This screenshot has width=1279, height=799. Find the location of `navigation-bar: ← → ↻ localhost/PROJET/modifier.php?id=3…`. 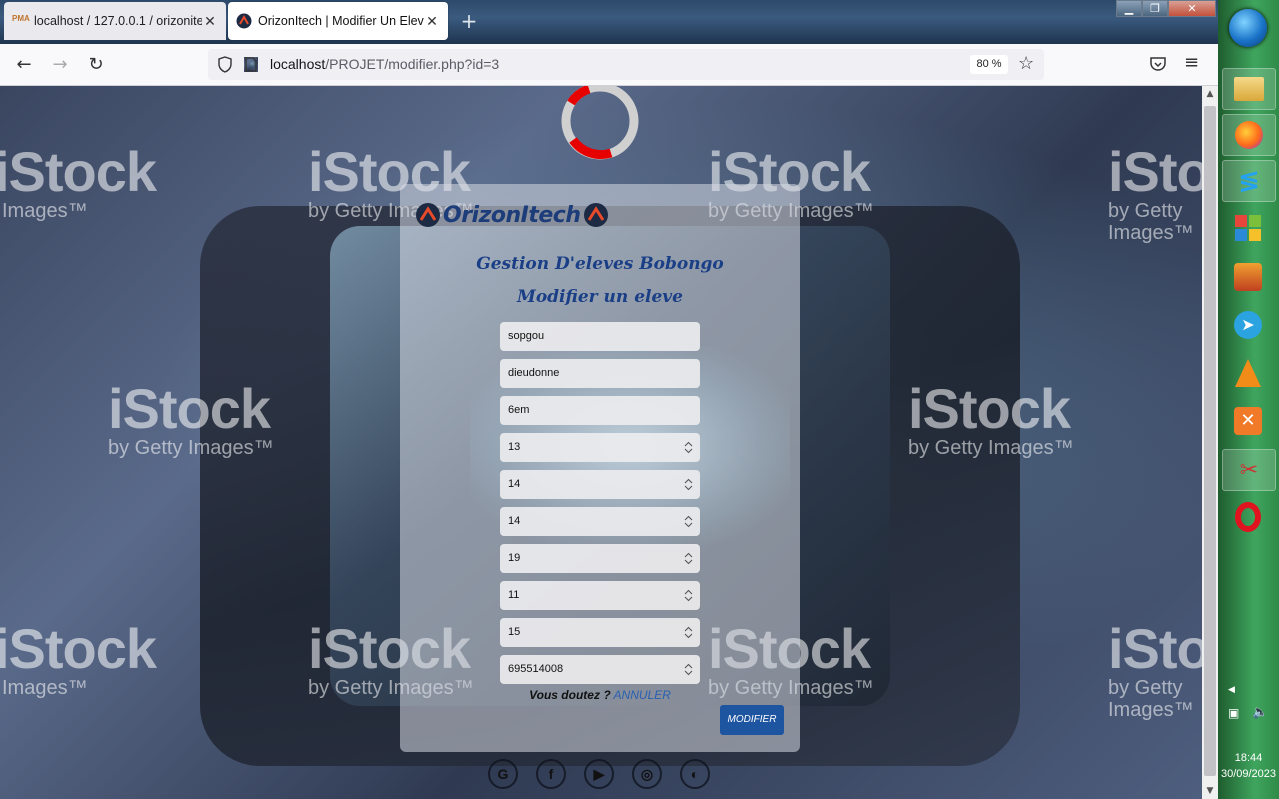

navigation-bar: ← → ↻ localhost/PROJET/modifier.php?id=3… is located at coordinates (609, 65).